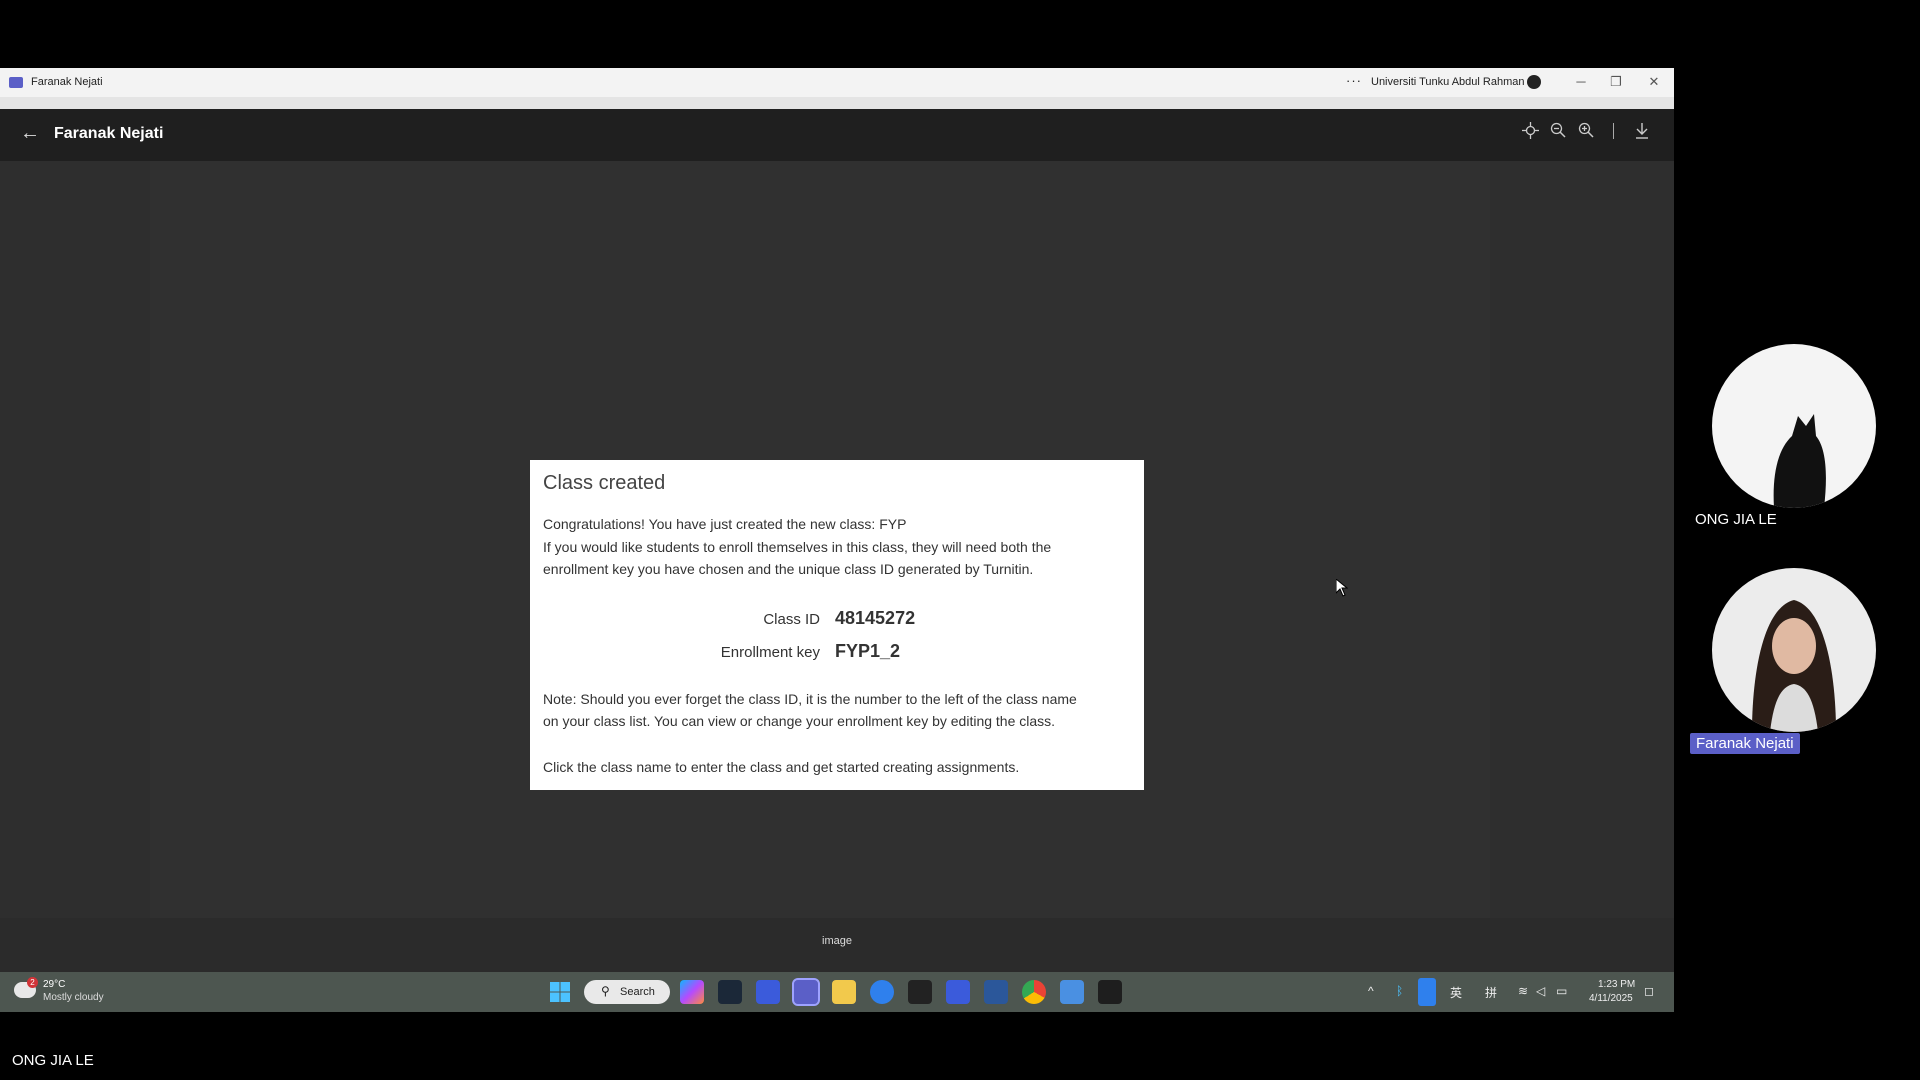 The image size is (1920, 1080). Describe the element at coordinates (692, 992) in the screenshot. I see `copilot-icon` at that location.